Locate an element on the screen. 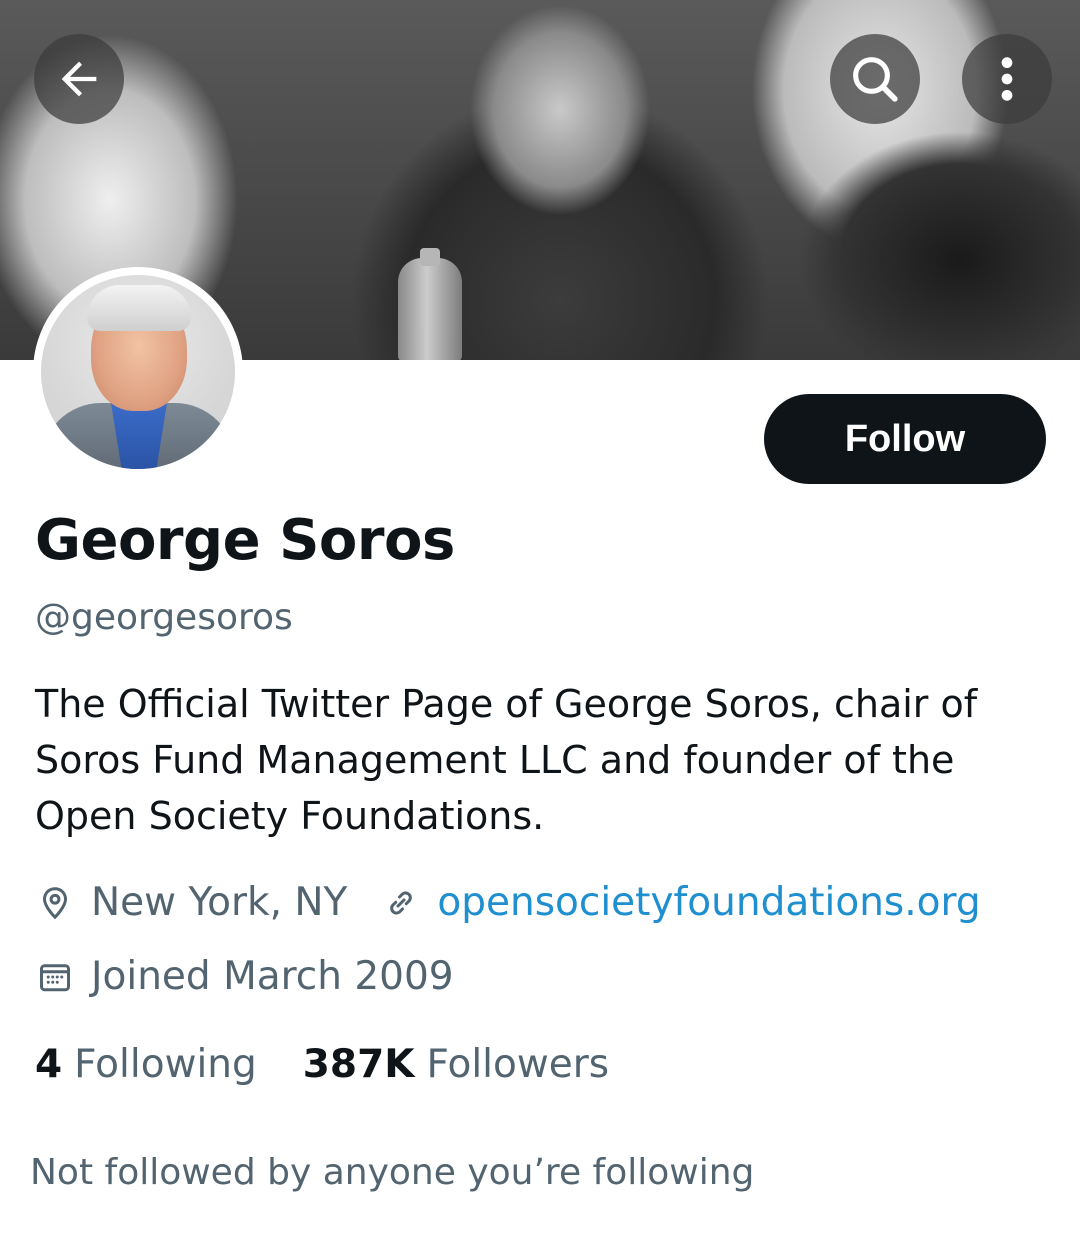 The image size is (1080, 1247). arrow-left-icon is located at coordinates (79, 79).